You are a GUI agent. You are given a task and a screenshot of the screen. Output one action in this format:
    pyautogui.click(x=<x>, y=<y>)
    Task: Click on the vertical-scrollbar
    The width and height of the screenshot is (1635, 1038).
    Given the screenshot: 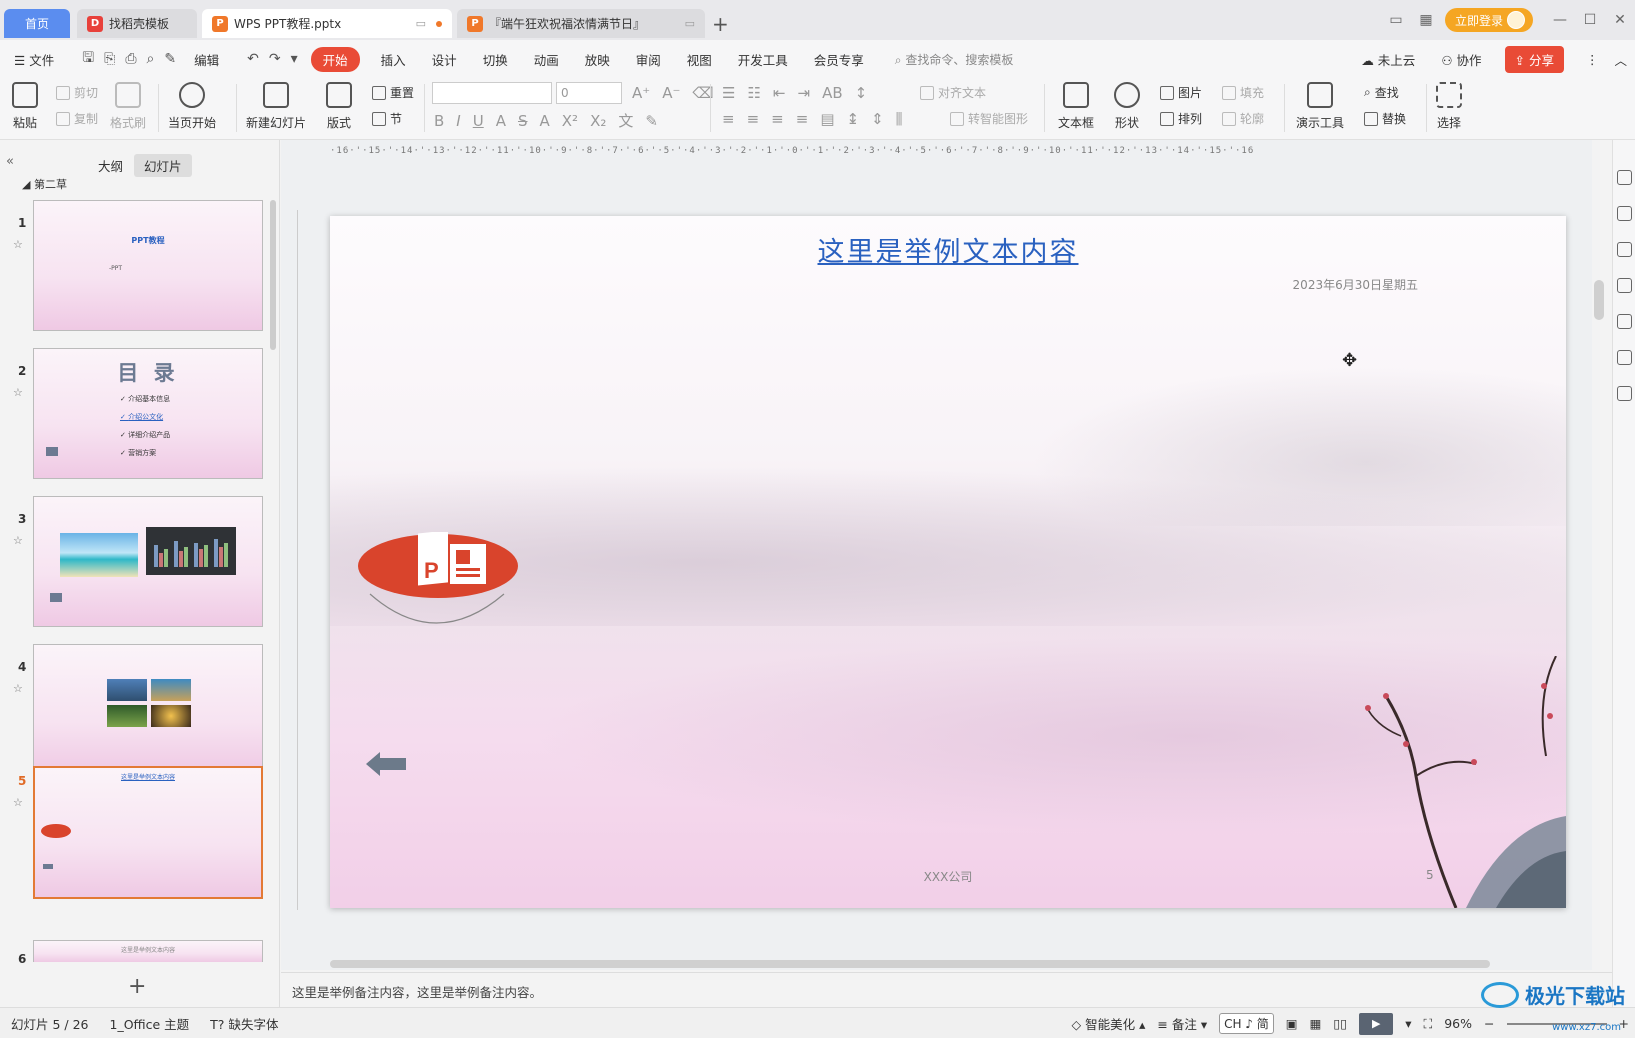 What is the action you would take?
    pyautogui.click(x=1601, y=555)
    